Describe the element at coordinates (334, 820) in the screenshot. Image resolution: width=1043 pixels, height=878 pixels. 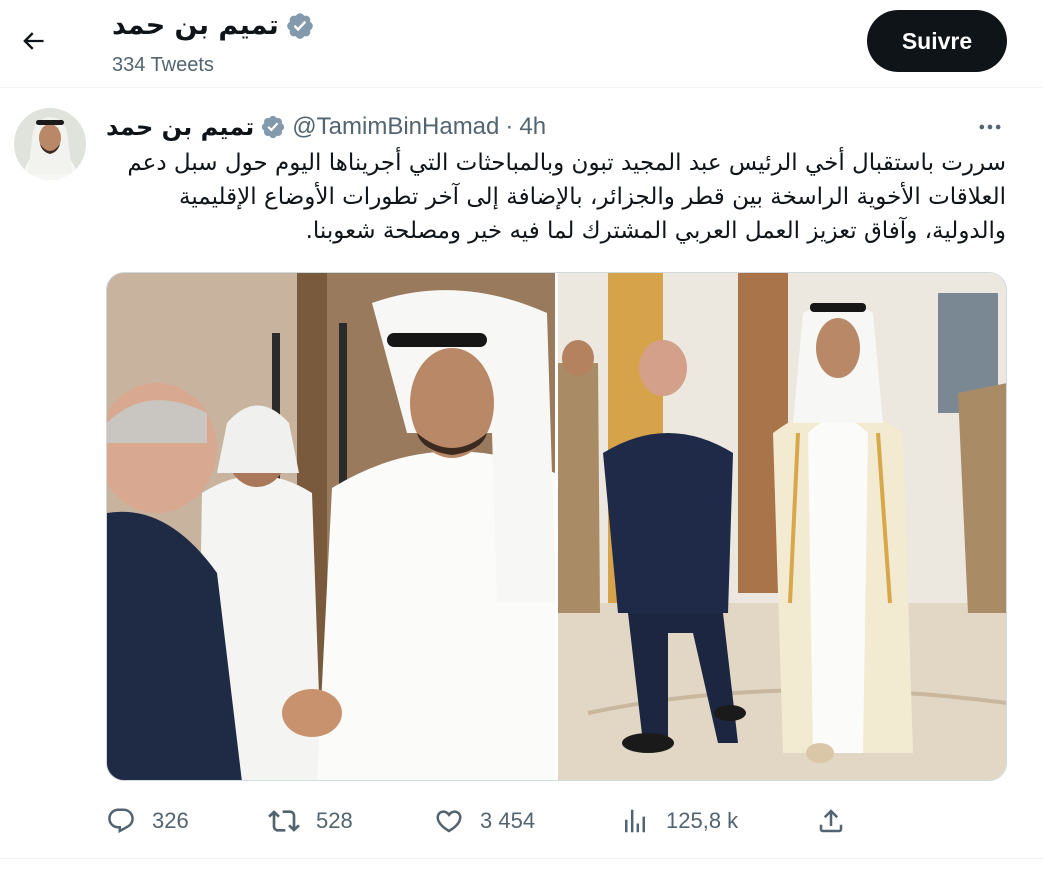
I see `retweet-count: 528` at that location.